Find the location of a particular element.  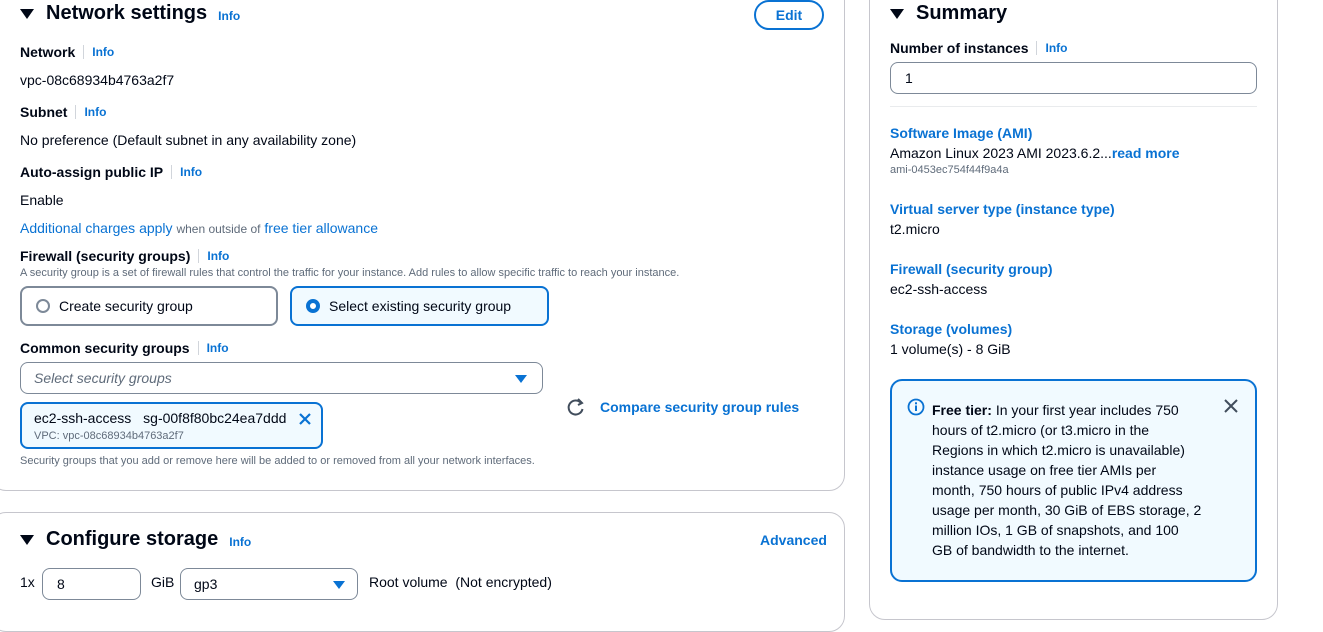

token-name: ec2-ssh-access is located at coordinates (83, 418).